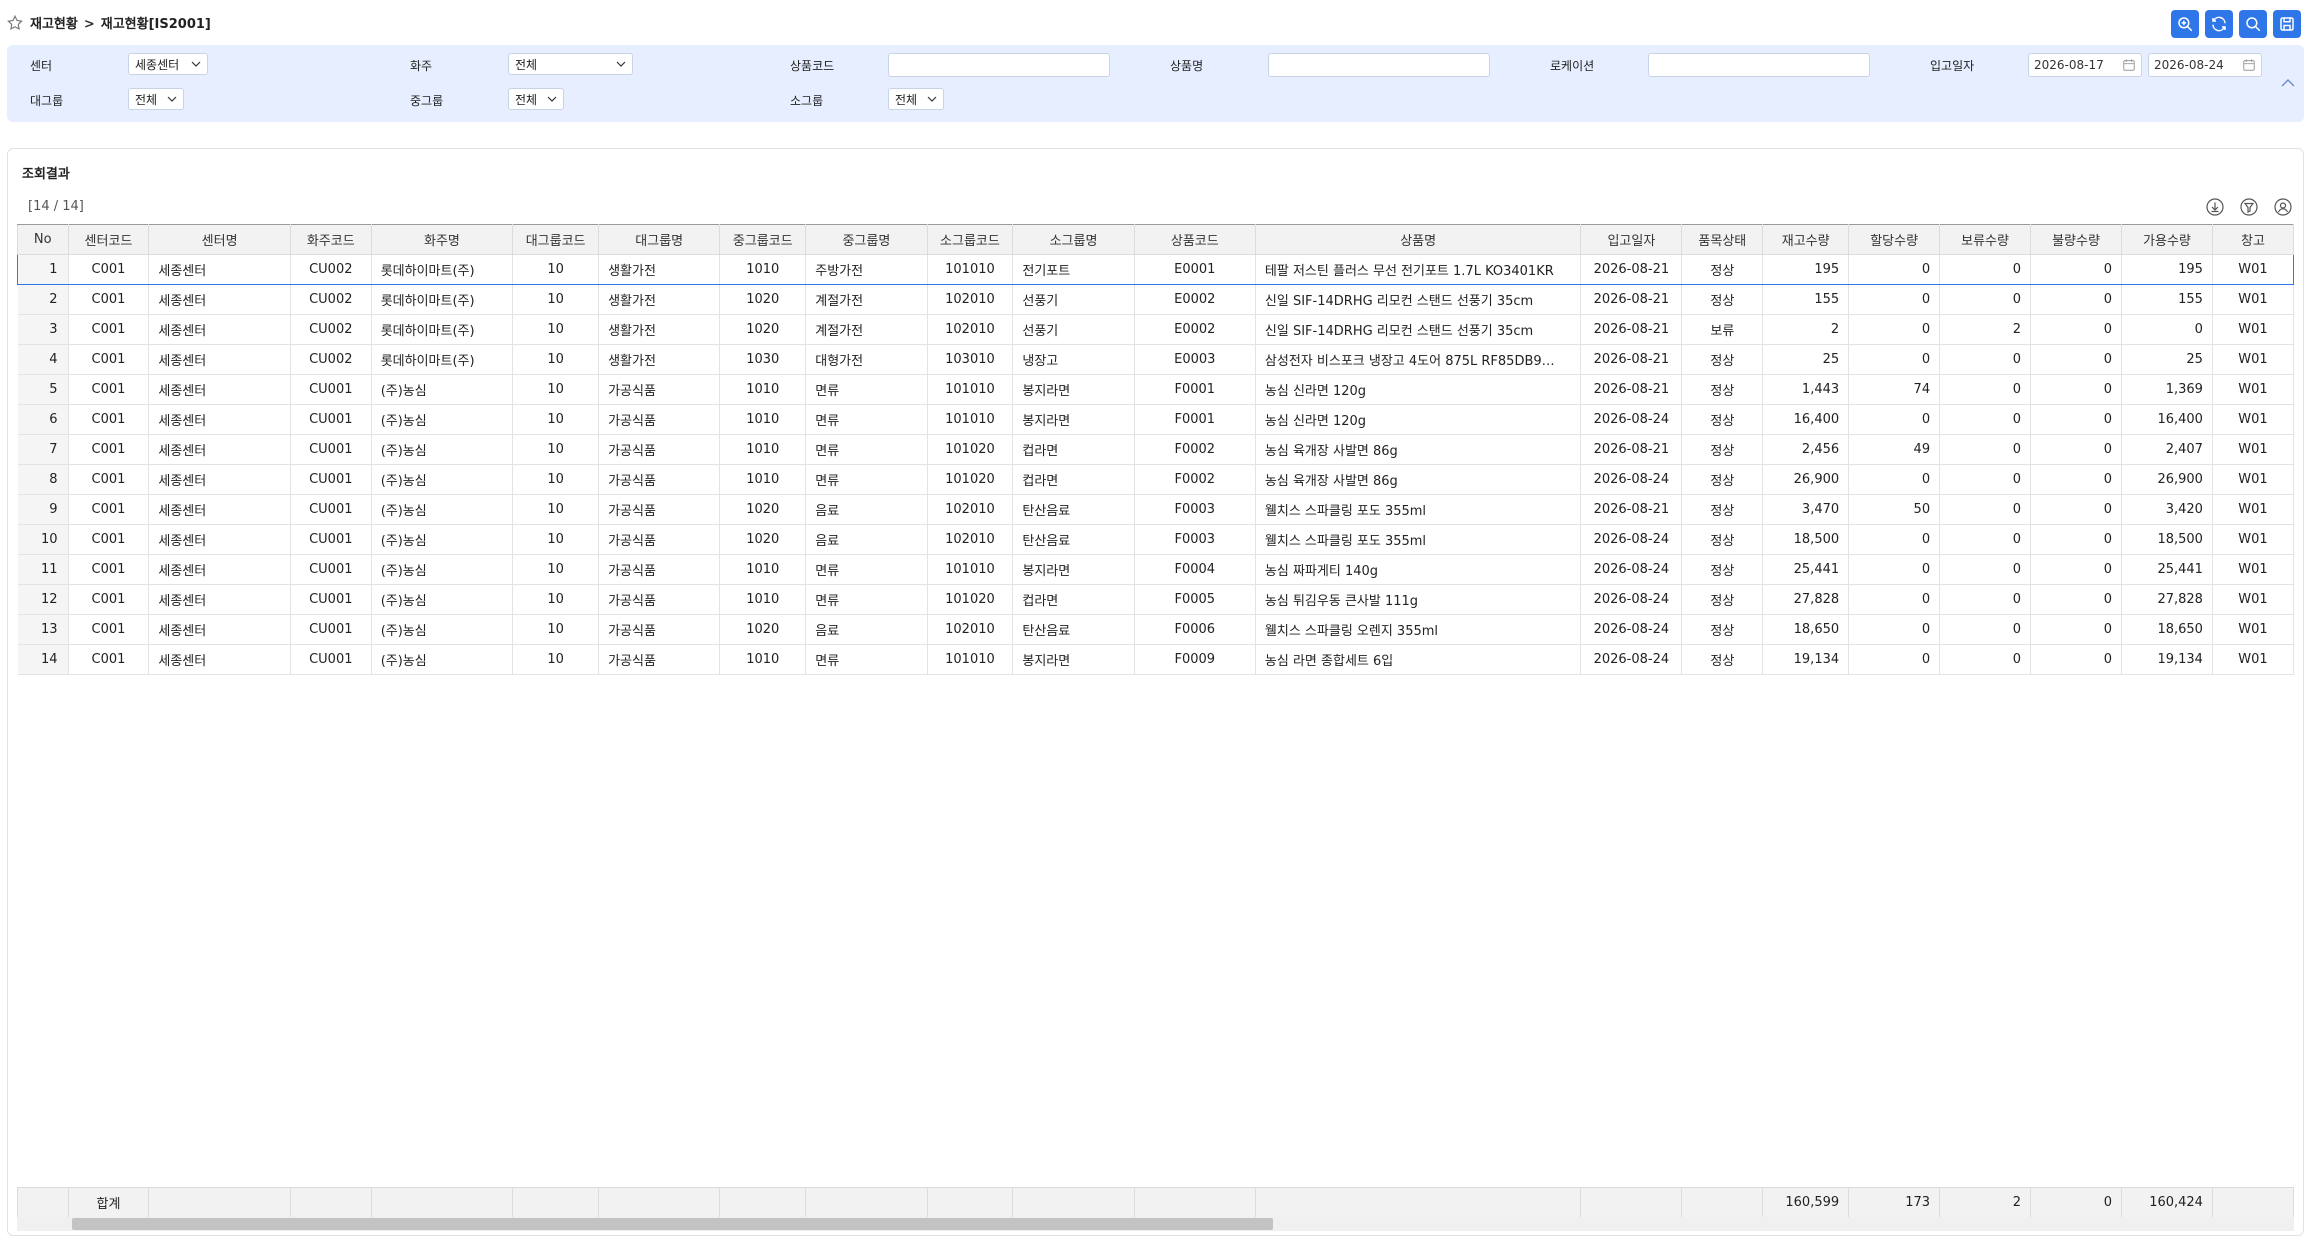 The height and width of the screenshot is (1244, 2311). Describe the element at coordinates (2167, 479) in the screenshot. I see `cell-available-qty: 26,900` at that location.